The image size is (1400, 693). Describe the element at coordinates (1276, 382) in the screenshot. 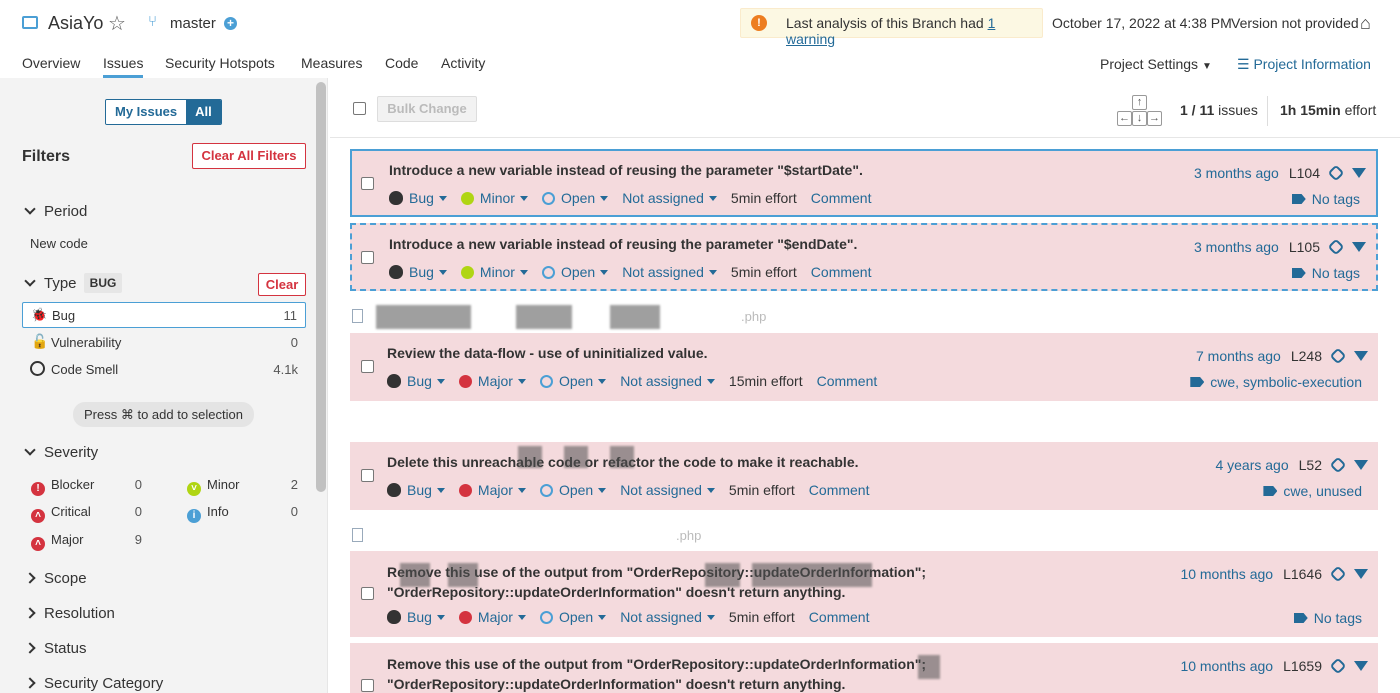

I see `issue-tags: cwe, symbolic-execution` at that location.